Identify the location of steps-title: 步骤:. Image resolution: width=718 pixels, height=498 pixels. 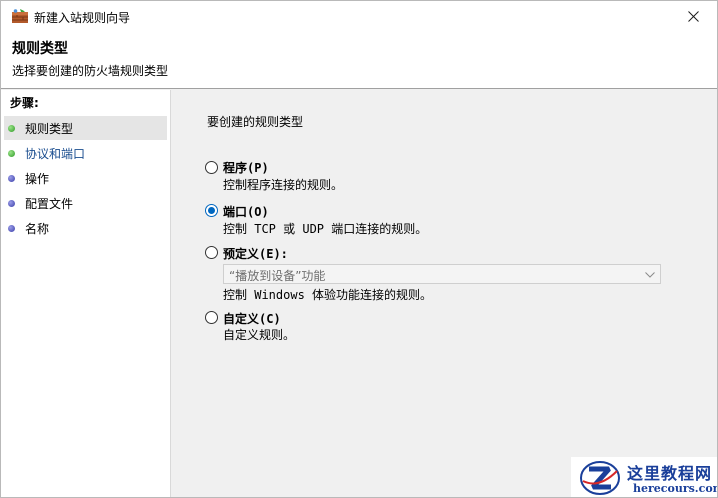
(24, 103).